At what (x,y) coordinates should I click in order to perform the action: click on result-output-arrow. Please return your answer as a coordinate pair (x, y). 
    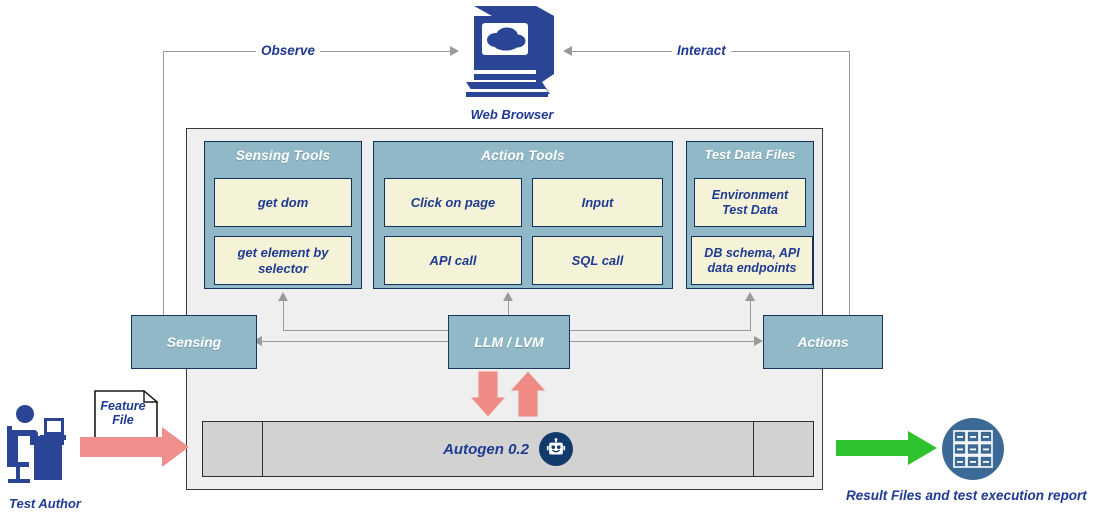
    Looking at the image, I should click on (887, 448).